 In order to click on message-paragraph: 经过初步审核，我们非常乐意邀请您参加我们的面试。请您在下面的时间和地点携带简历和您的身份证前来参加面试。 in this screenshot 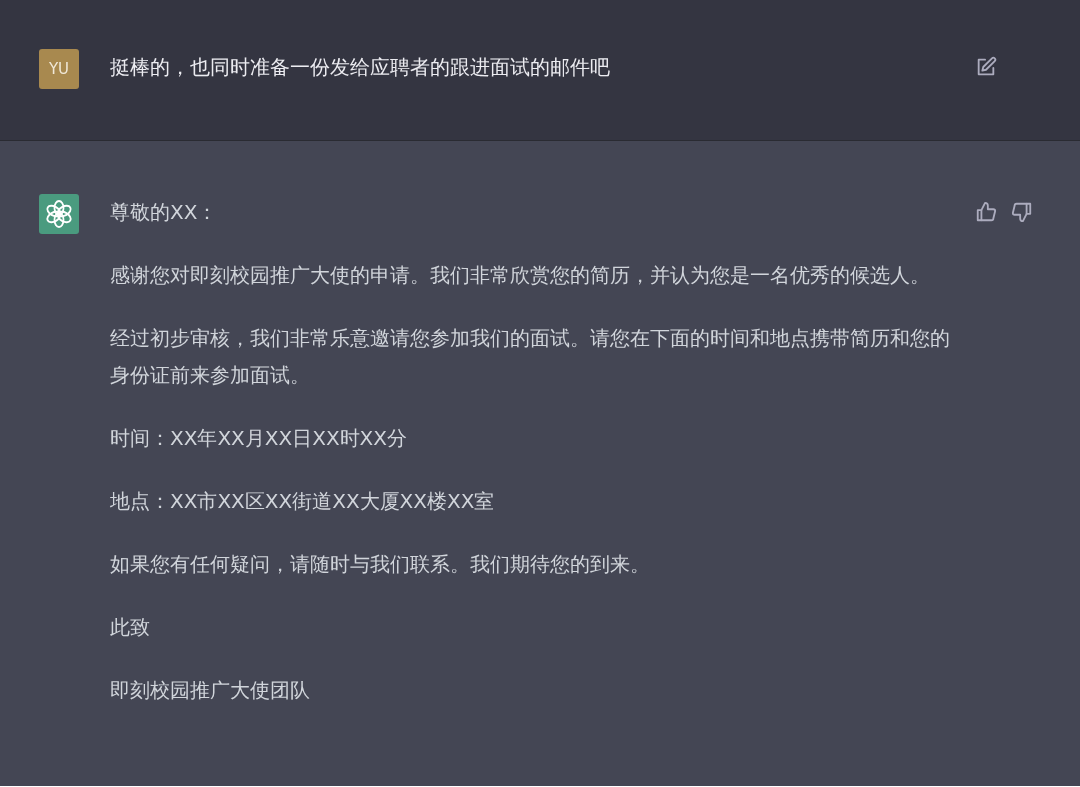, I will do `click(530, 357)`.